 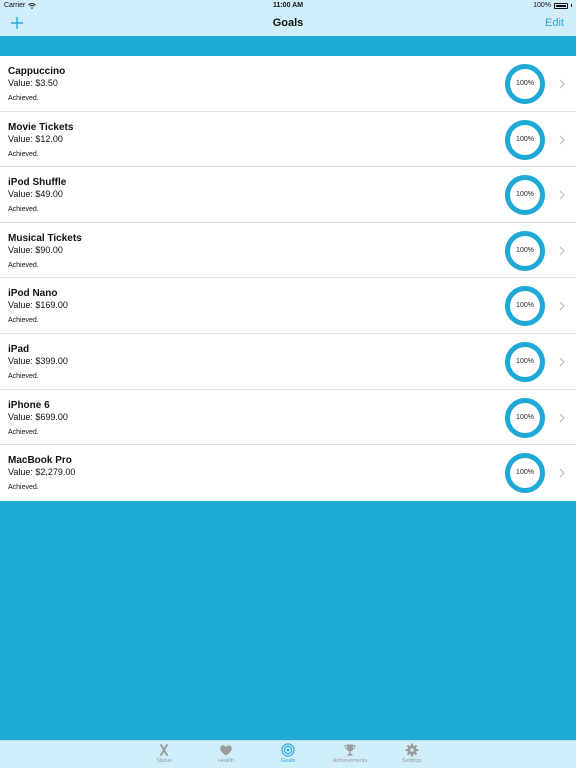 I want to click on edit-button: Edit, so click(x=554, y=23).